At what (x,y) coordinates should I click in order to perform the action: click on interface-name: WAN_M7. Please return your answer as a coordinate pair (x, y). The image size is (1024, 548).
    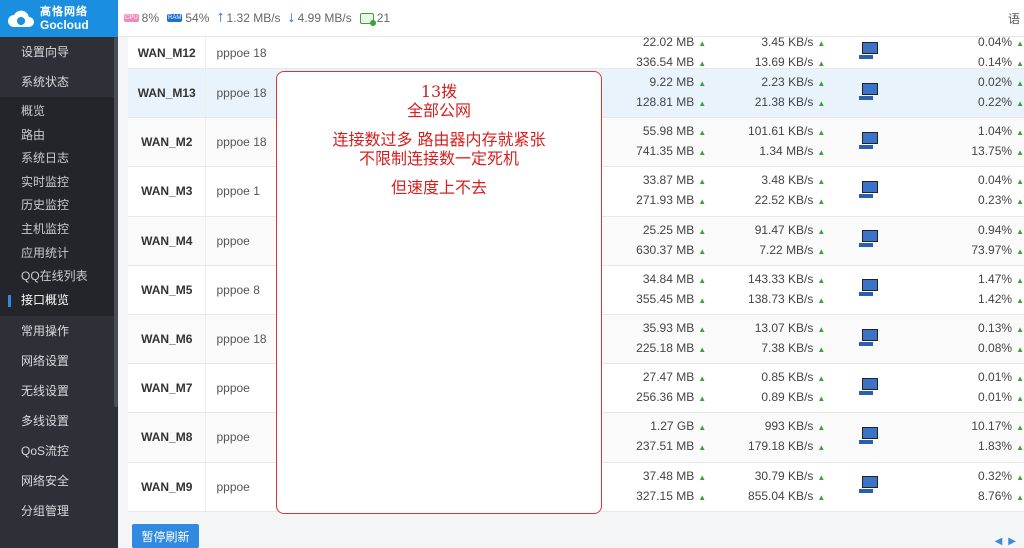
    Looking at the image, I should click on (167, 388).